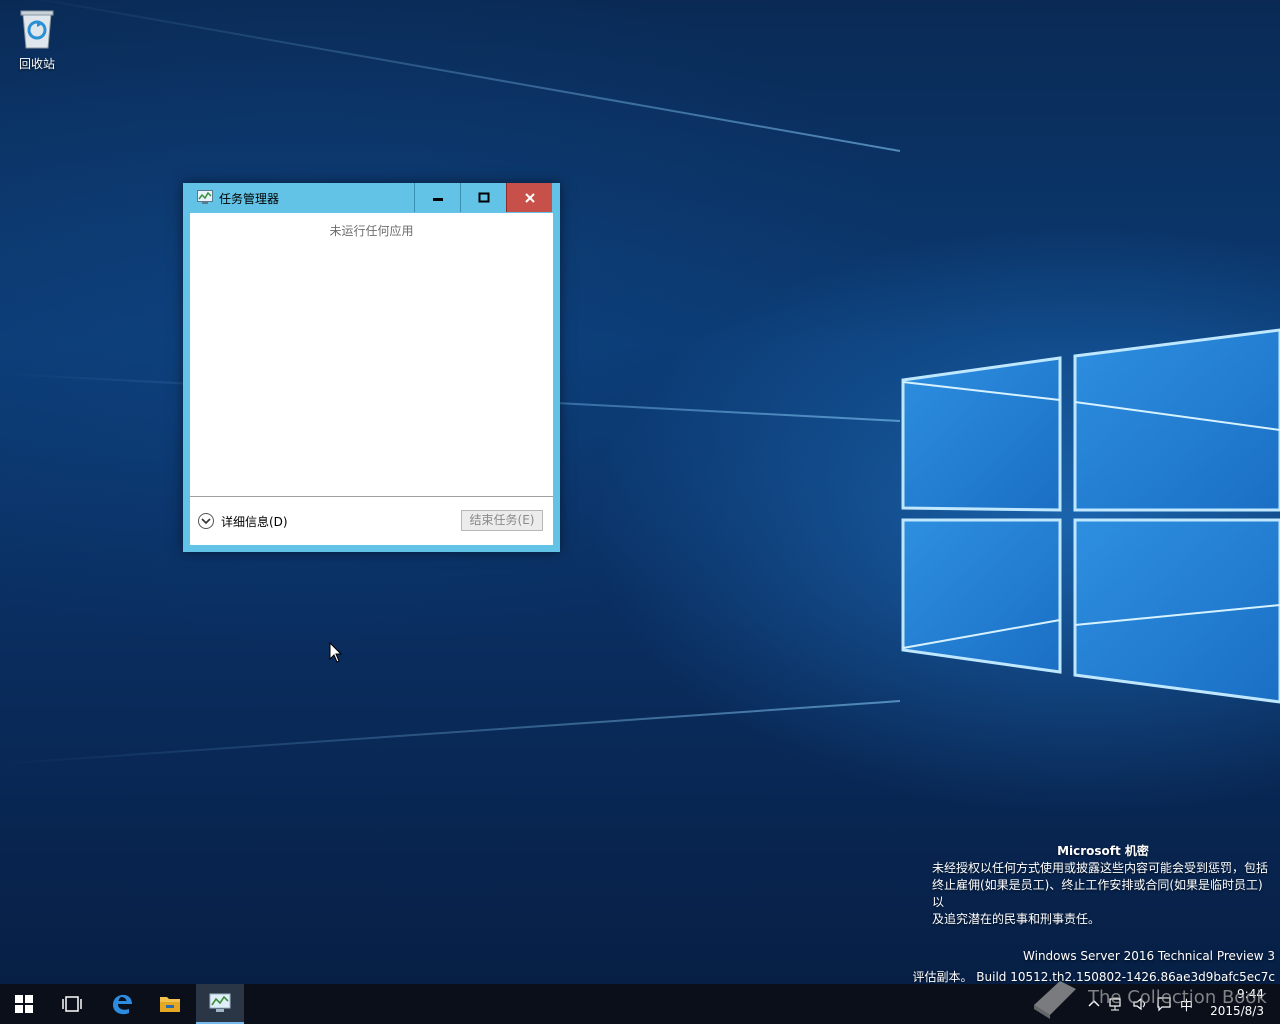  I want to click on maximize-icon, so click(483, 197).